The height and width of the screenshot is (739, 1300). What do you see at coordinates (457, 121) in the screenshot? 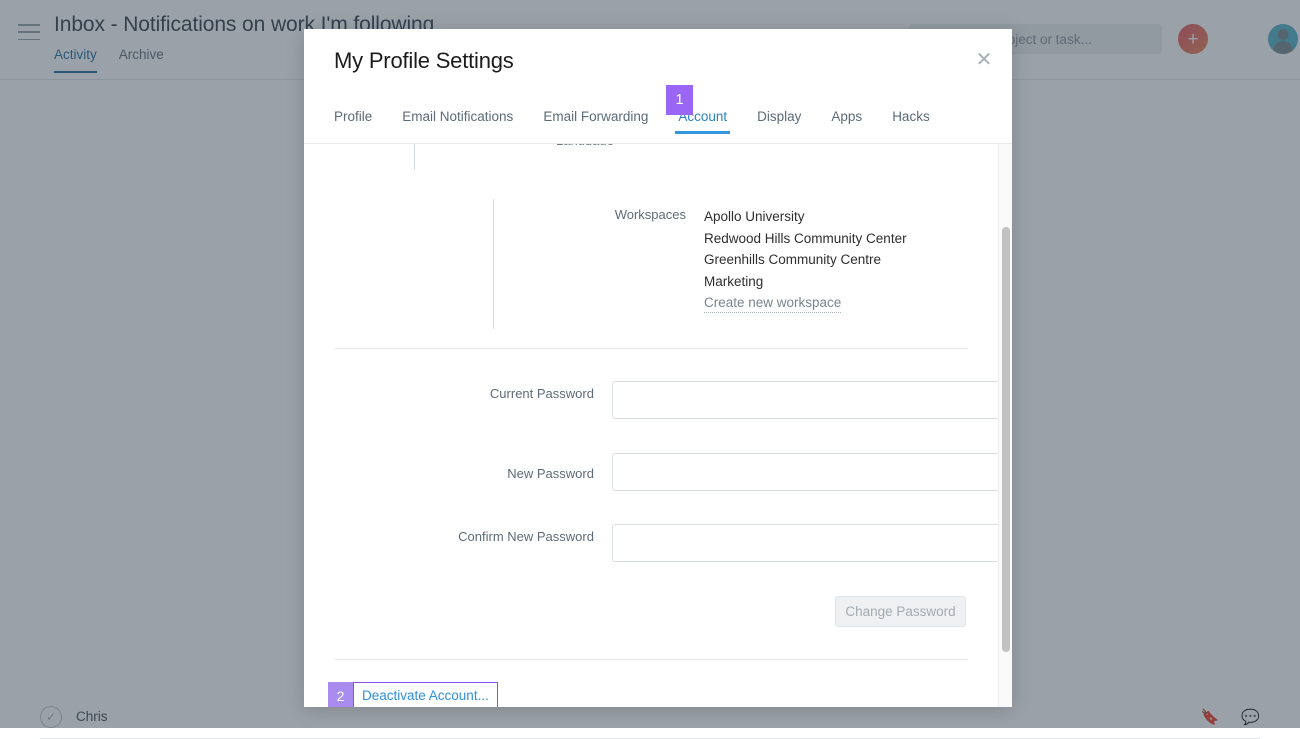
I see `tab-email-notifications: Email Notifications` at bounding box center [457, 121].